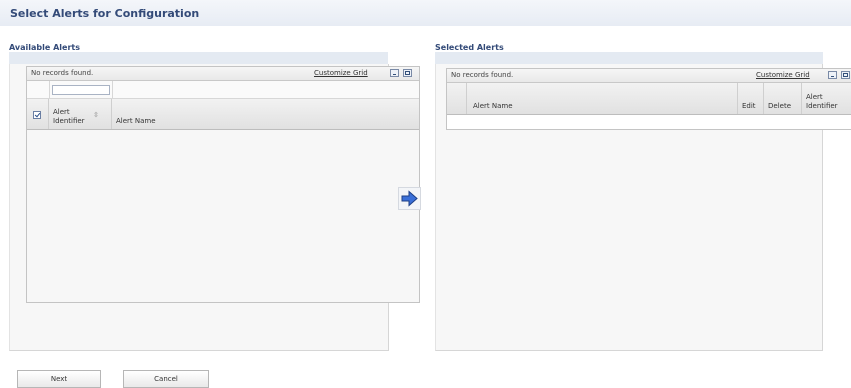  Describe the element at coordinates (482, 75) in the screenshot. I see `selected-no-records: No records found.` at that location.